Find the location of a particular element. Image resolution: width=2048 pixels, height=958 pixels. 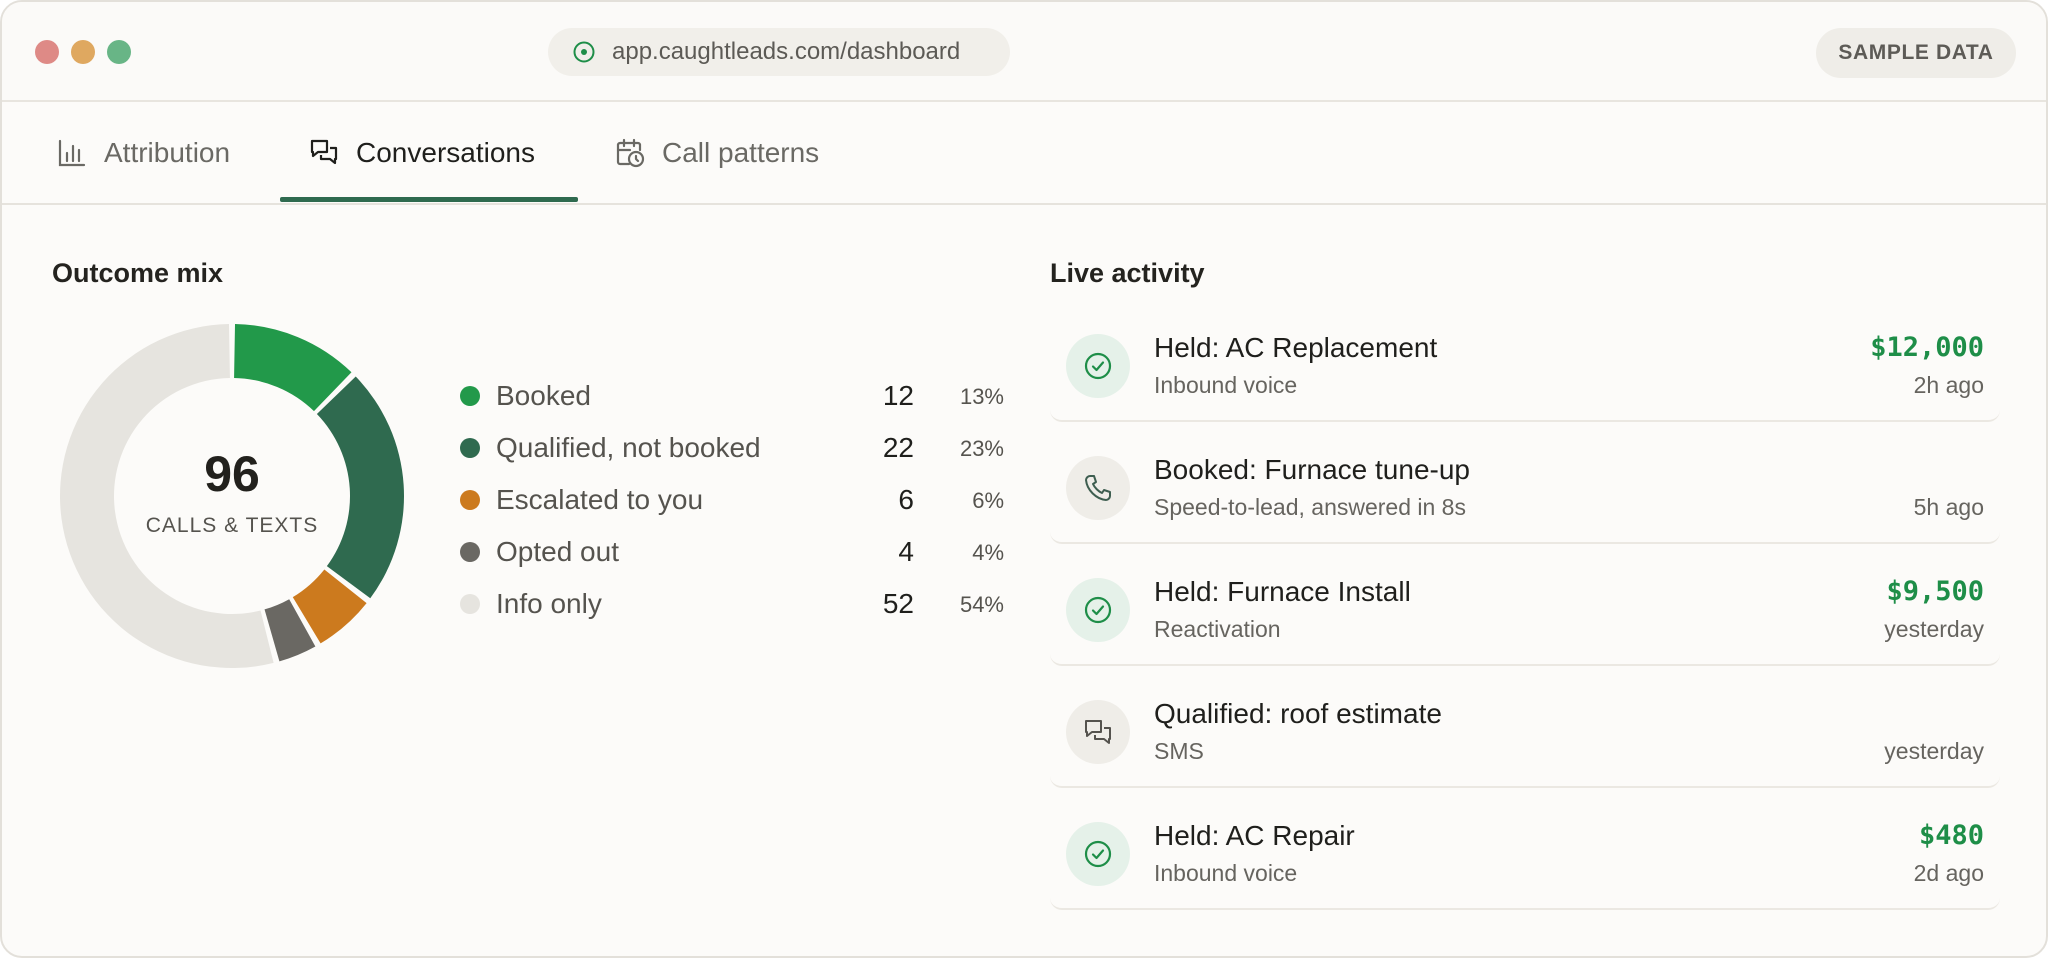

legend-label: Escalated to you is located at coordinates (600, 499).